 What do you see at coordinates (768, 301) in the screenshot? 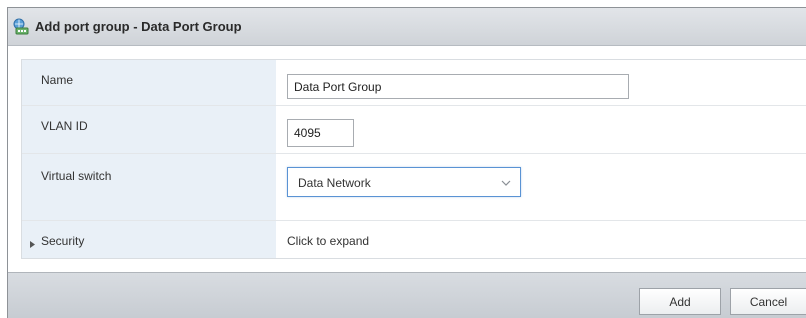
I see `cancel-button: Cancel` at bounding box center [768, 301].